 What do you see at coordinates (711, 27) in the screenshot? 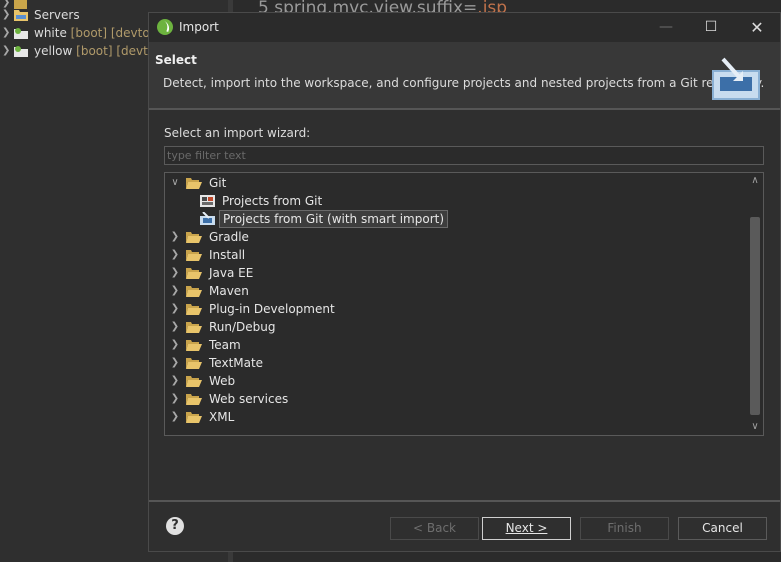
I see `maximize-button: ☐` at bounding box center [711, 27].